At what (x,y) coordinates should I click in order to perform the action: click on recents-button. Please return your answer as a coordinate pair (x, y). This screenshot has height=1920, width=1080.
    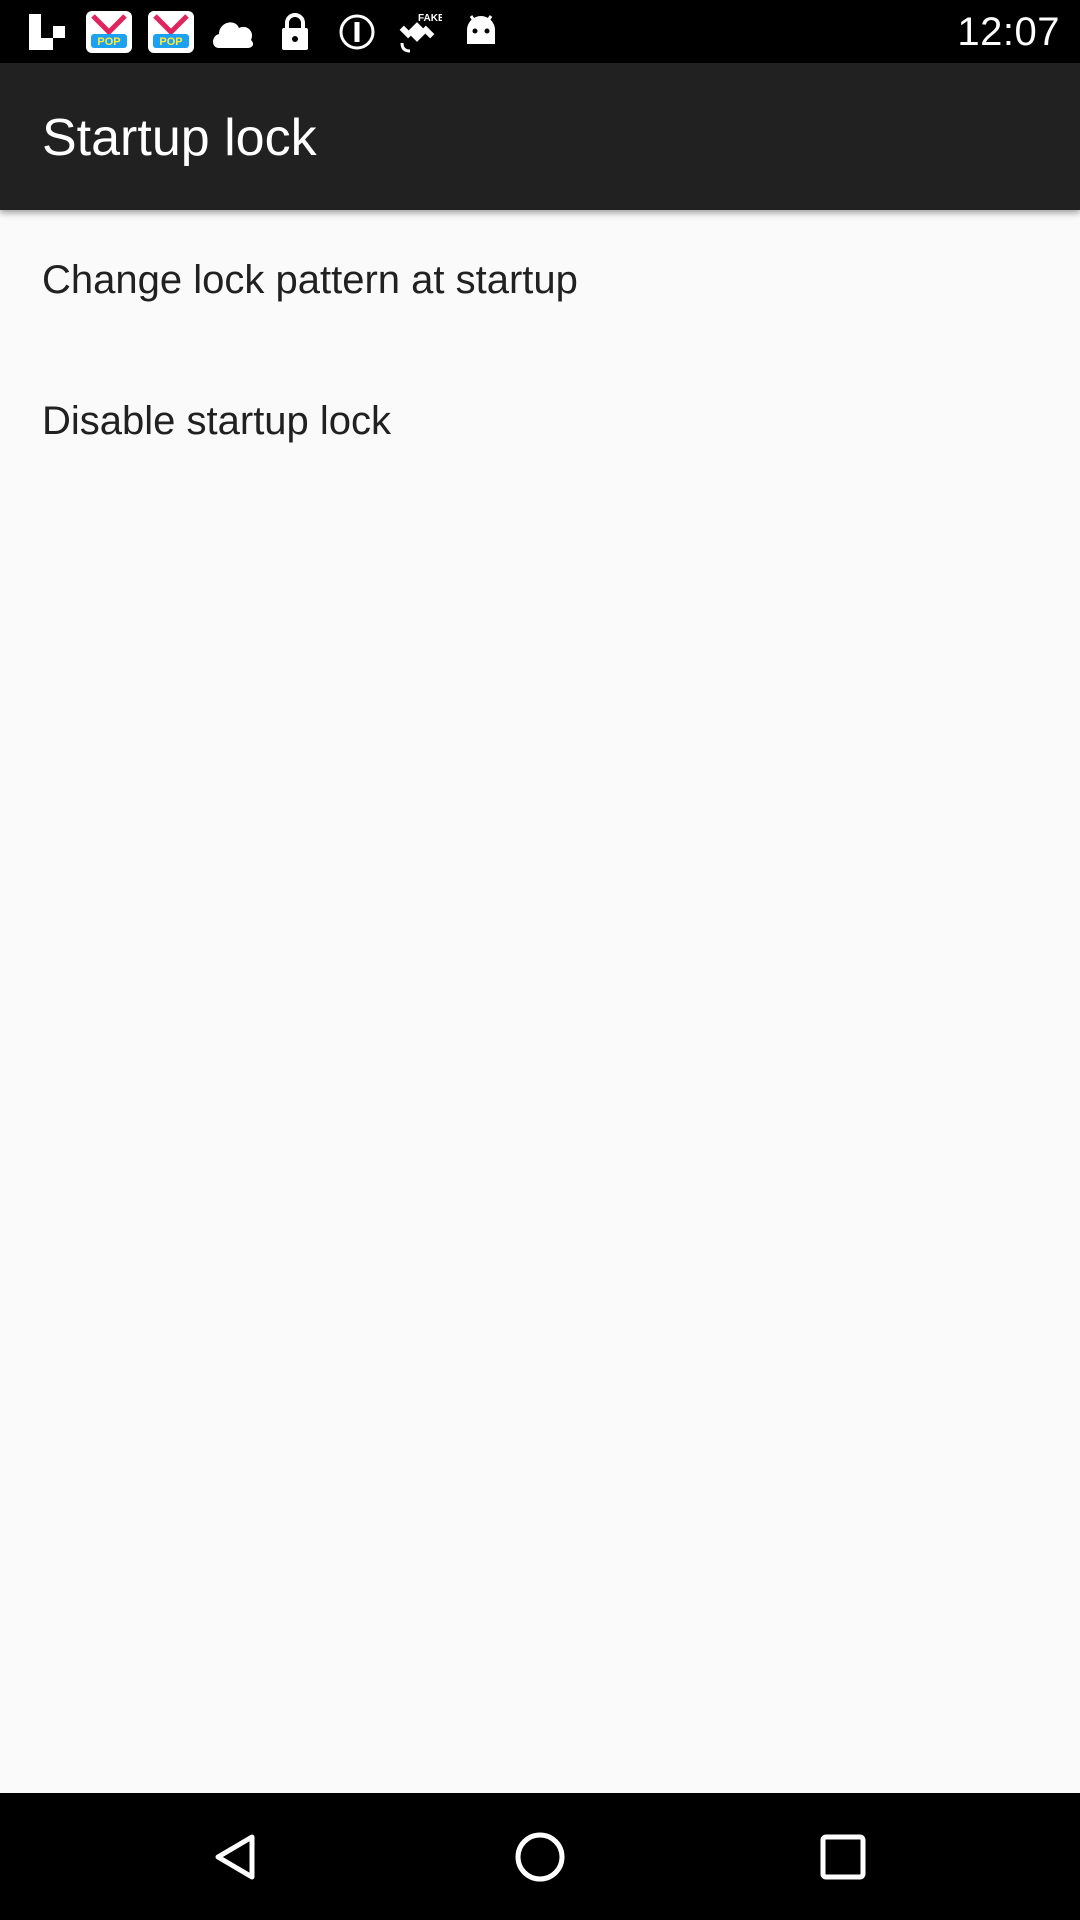
    Looking at the image, I should click on (843, 1857).